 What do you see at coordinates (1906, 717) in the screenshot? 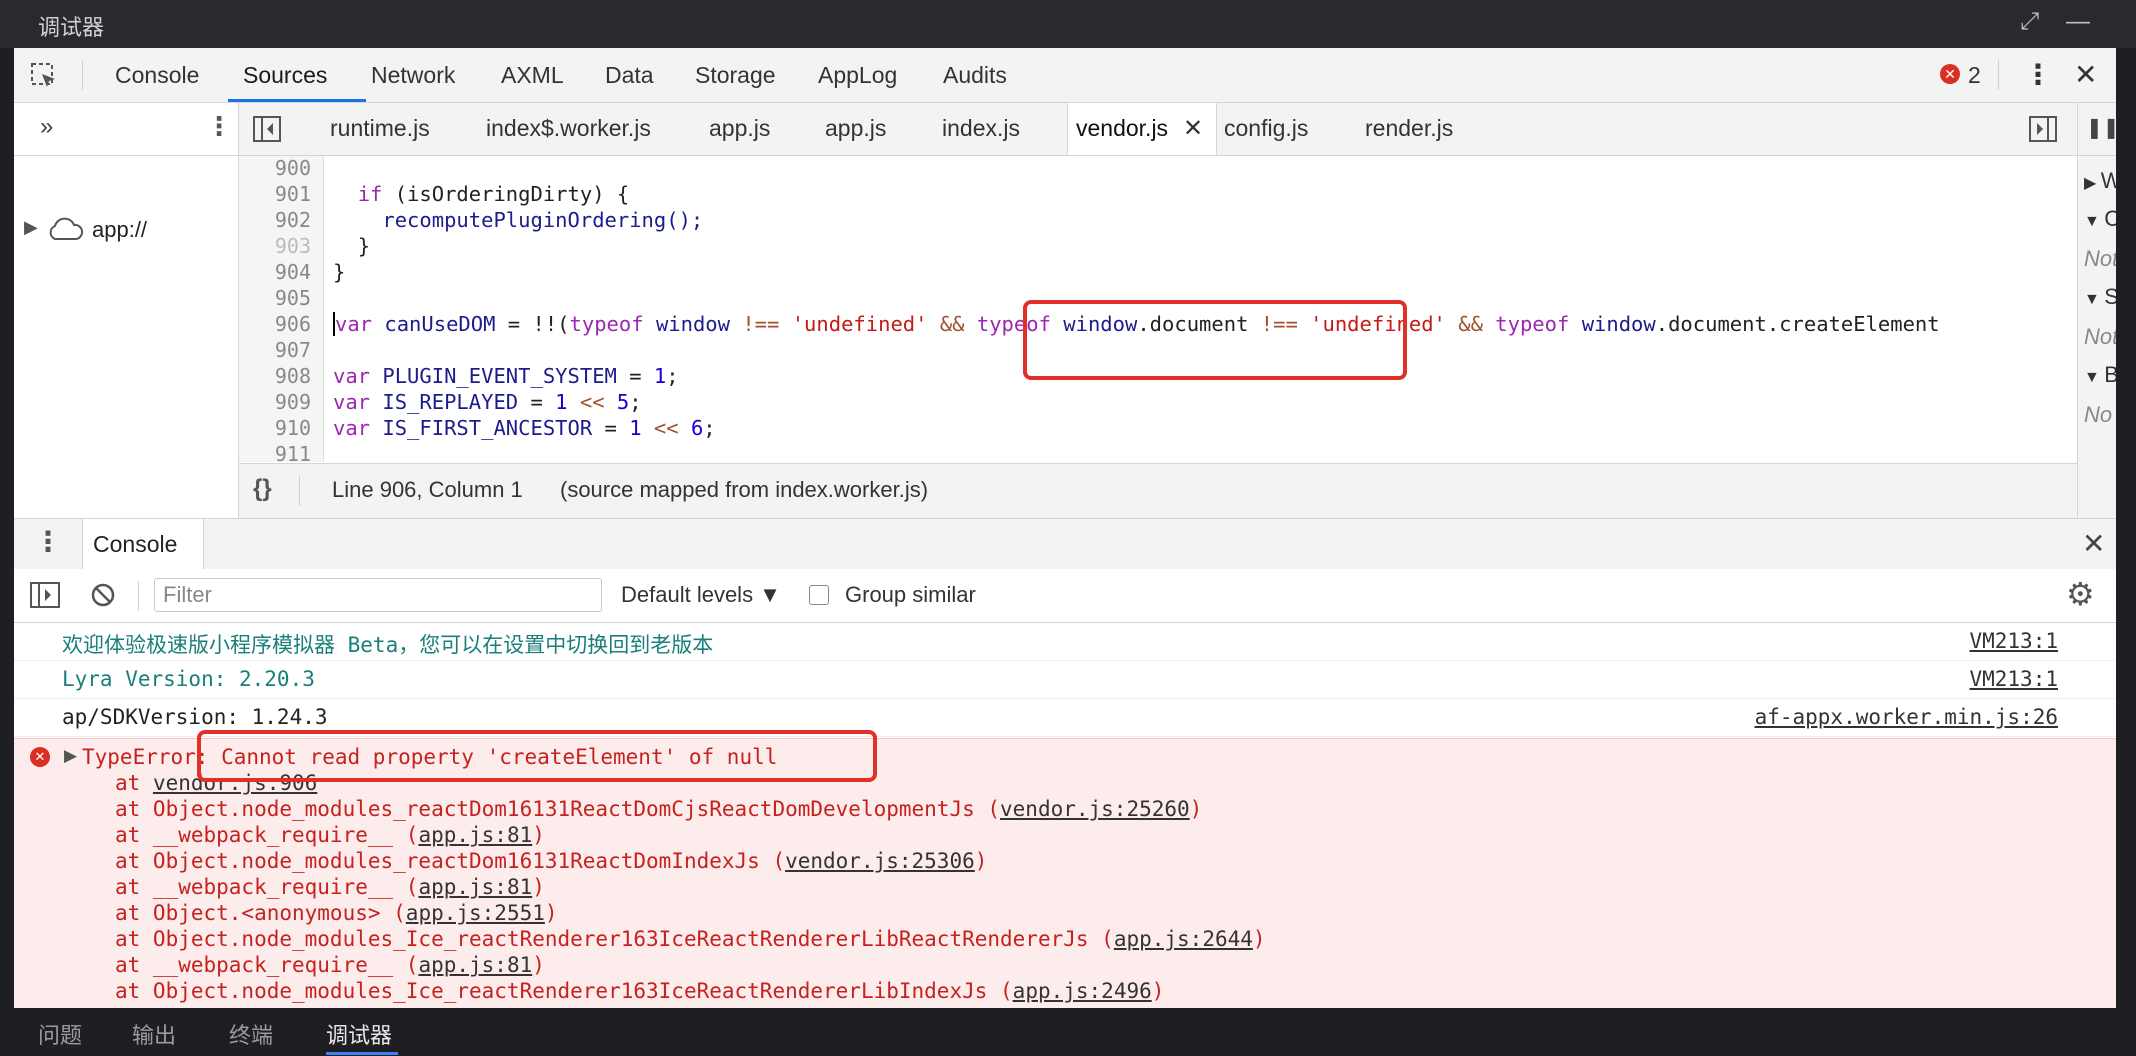
I see `source-link: af-appx.worker.min.js:26` at bounding box center [1906, 717].